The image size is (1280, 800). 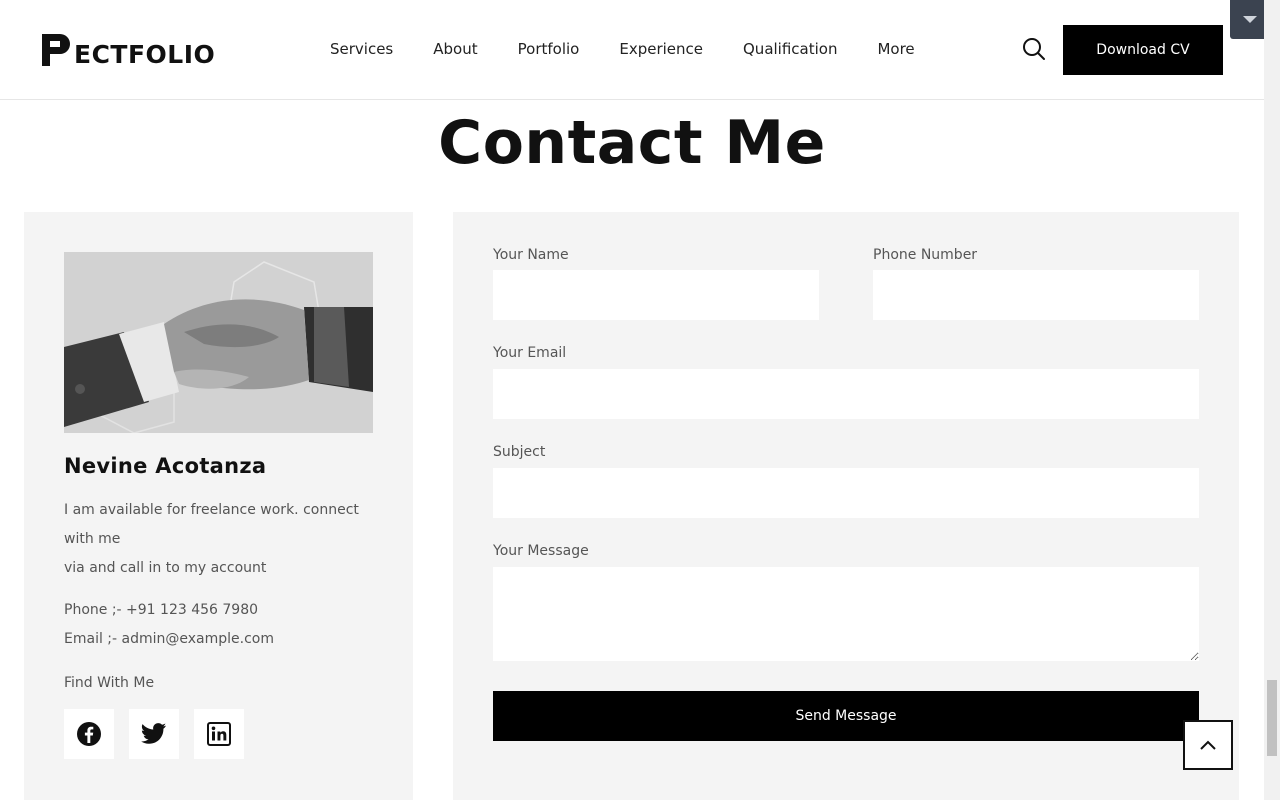 I want to click on twitter-icon, so click(x=153, y=733).